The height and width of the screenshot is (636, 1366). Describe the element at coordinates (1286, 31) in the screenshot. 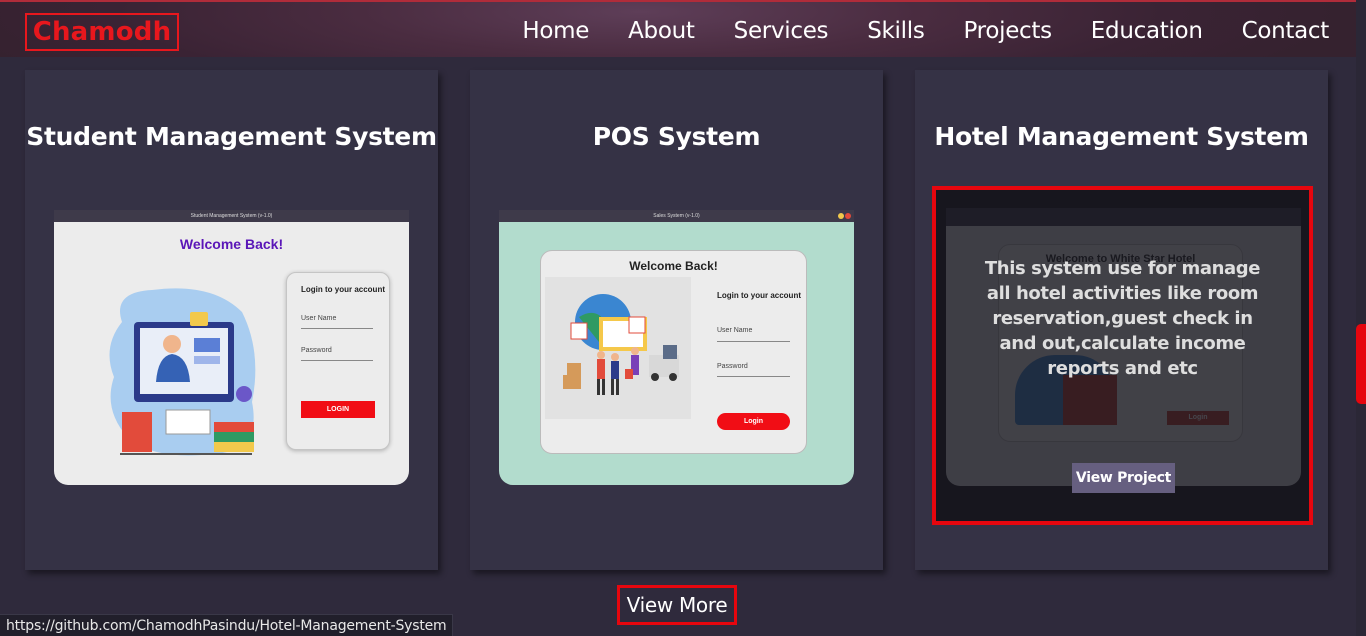

I see `nav-link-contact: Contact` at that location.